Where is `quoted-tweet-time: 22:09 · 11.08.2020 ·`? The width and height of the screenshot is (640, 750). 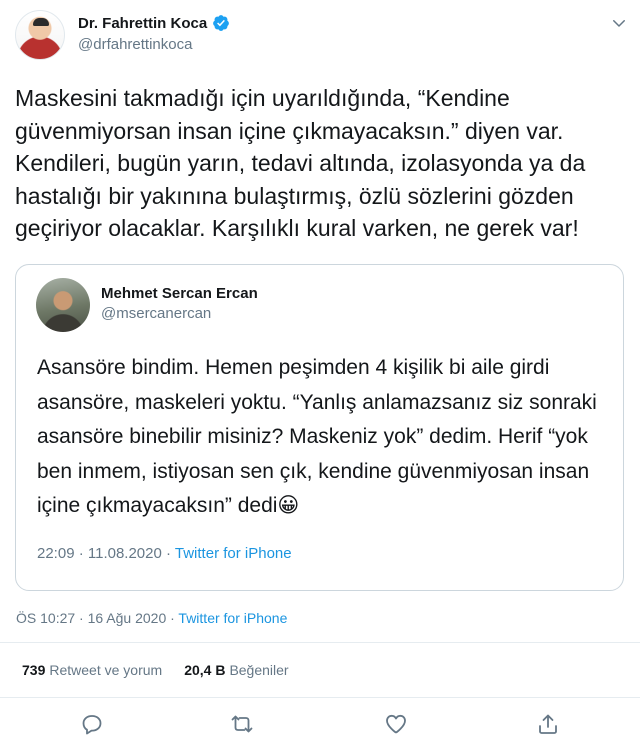
quoted-tweet-time: 22:09 · 11.08.2020 · is located at coordinates (106, 553).